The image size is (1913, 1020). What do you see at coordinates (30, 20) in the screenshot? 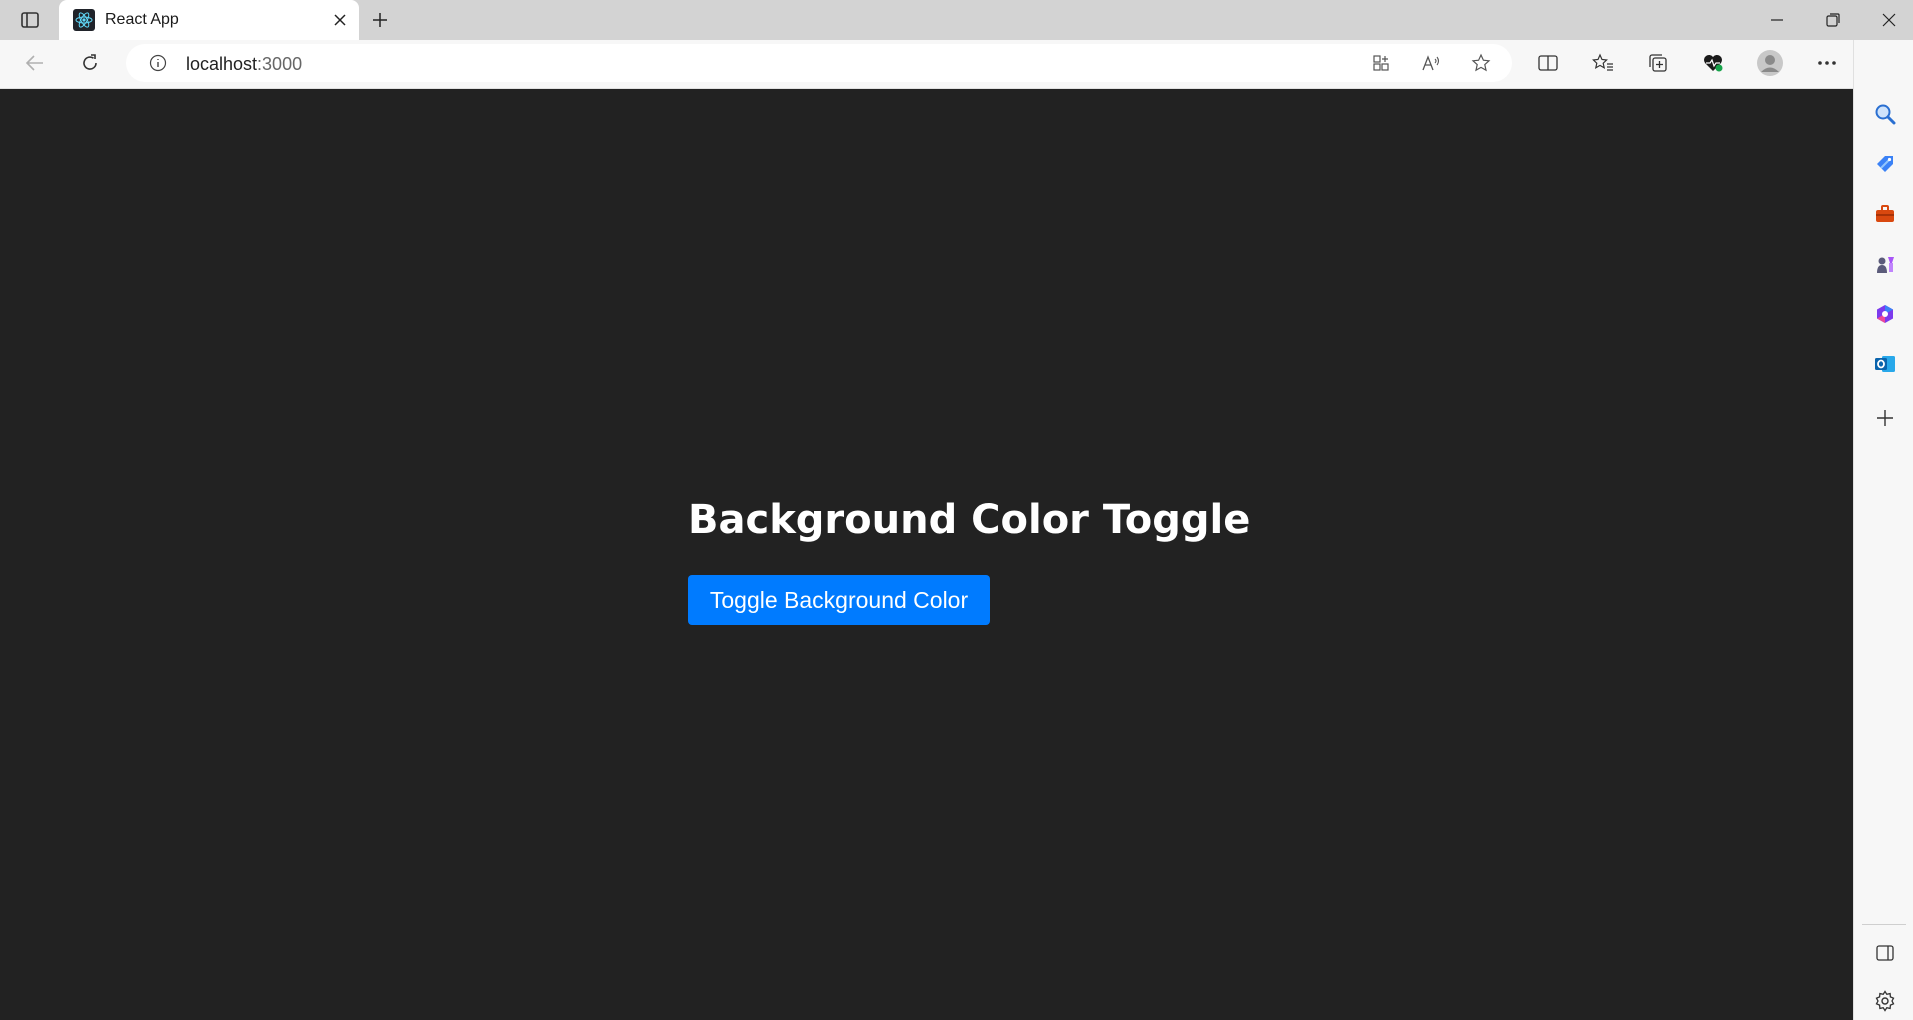
I see `tab-actions-icon` at bounding box center [30, 20].